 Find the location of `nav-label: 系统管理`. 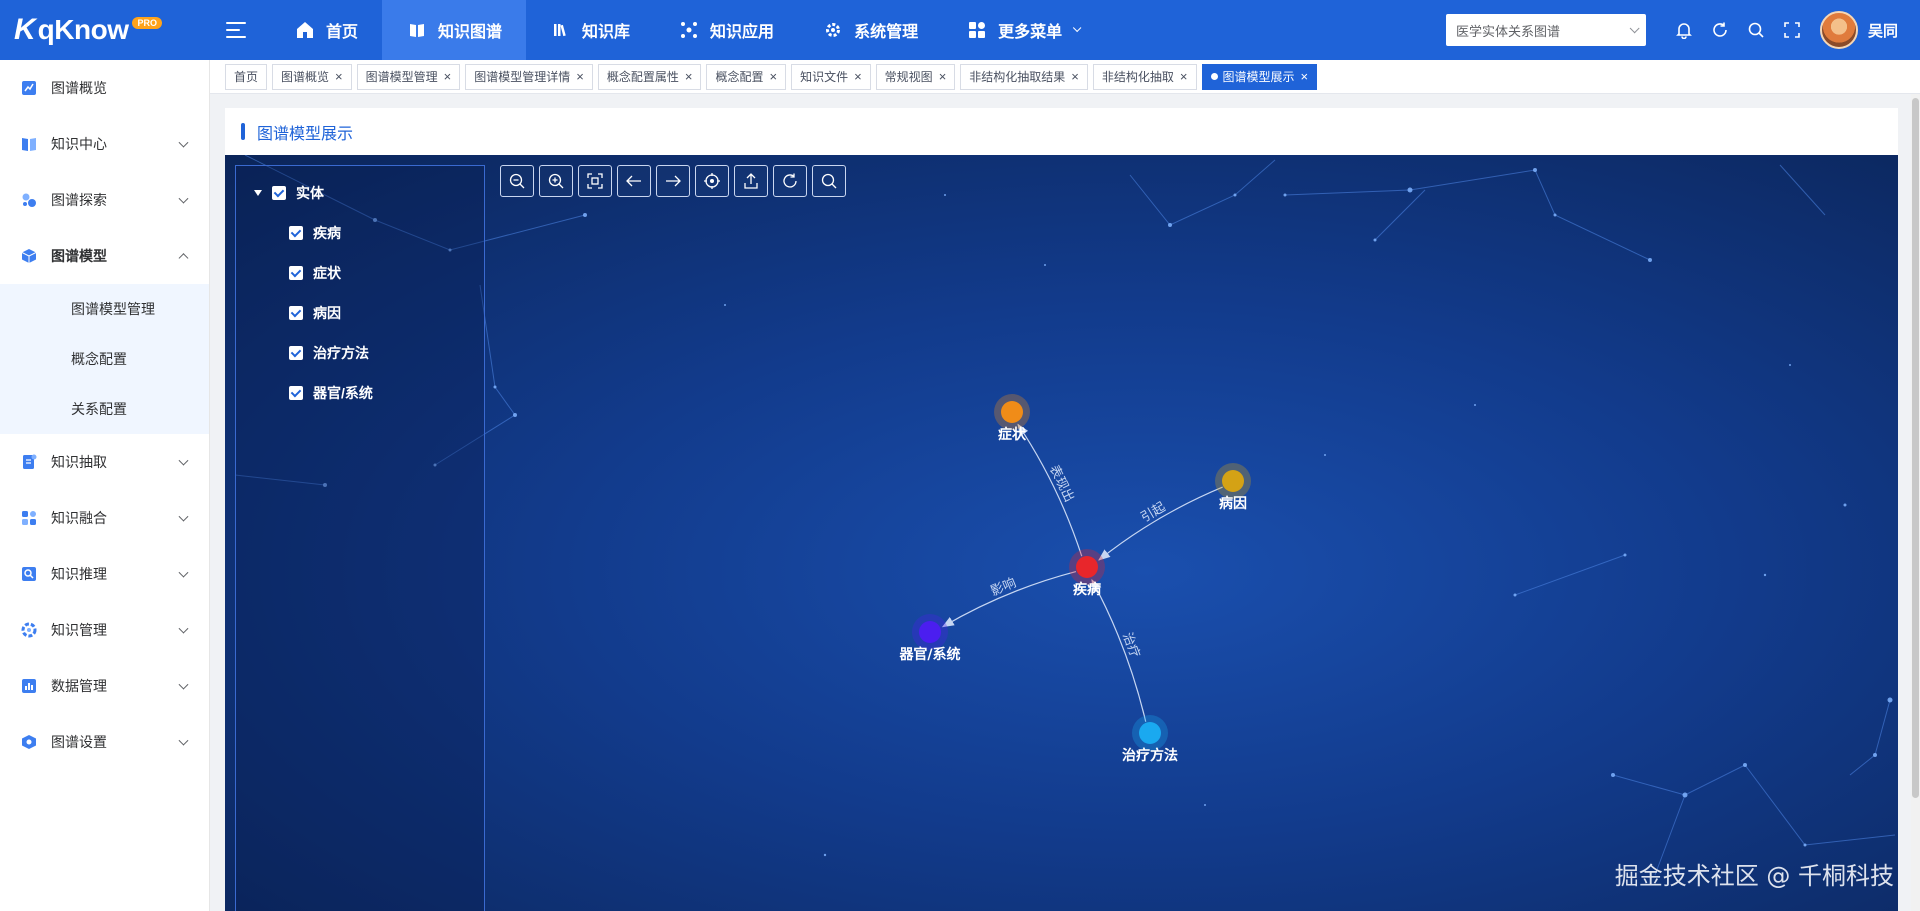

nav-label: 系统管理 is located at coordinates (886, 32).